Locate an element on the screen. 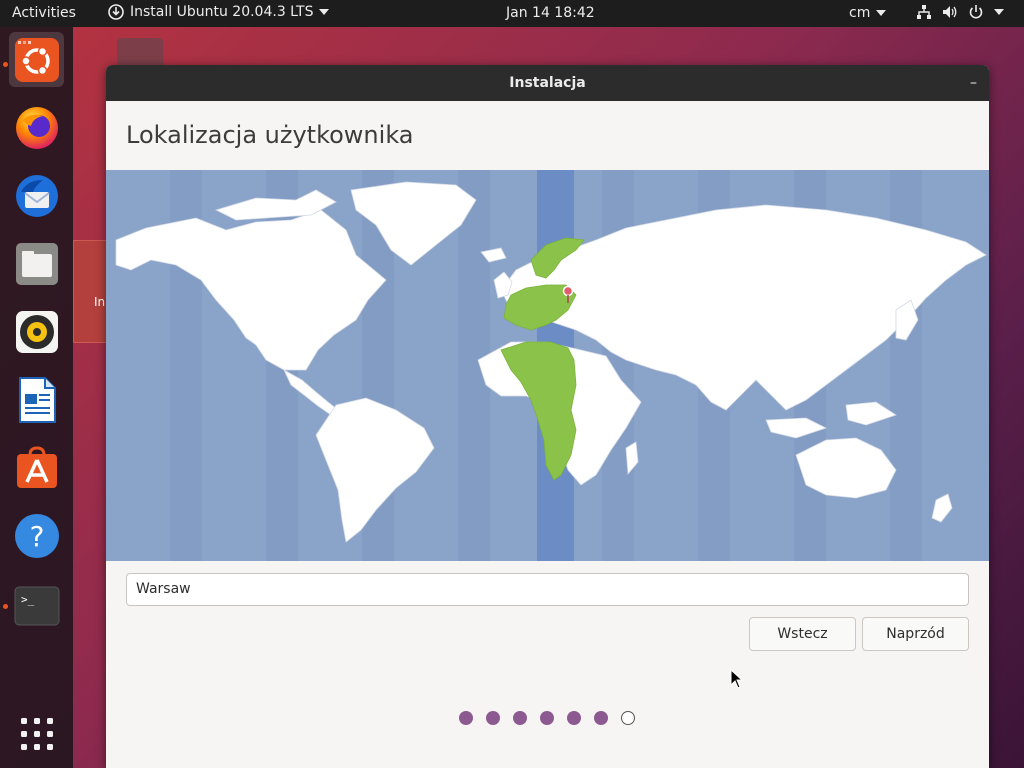 The image size is (1024, 768). dock-item-files is located at coordinates (36, 263).